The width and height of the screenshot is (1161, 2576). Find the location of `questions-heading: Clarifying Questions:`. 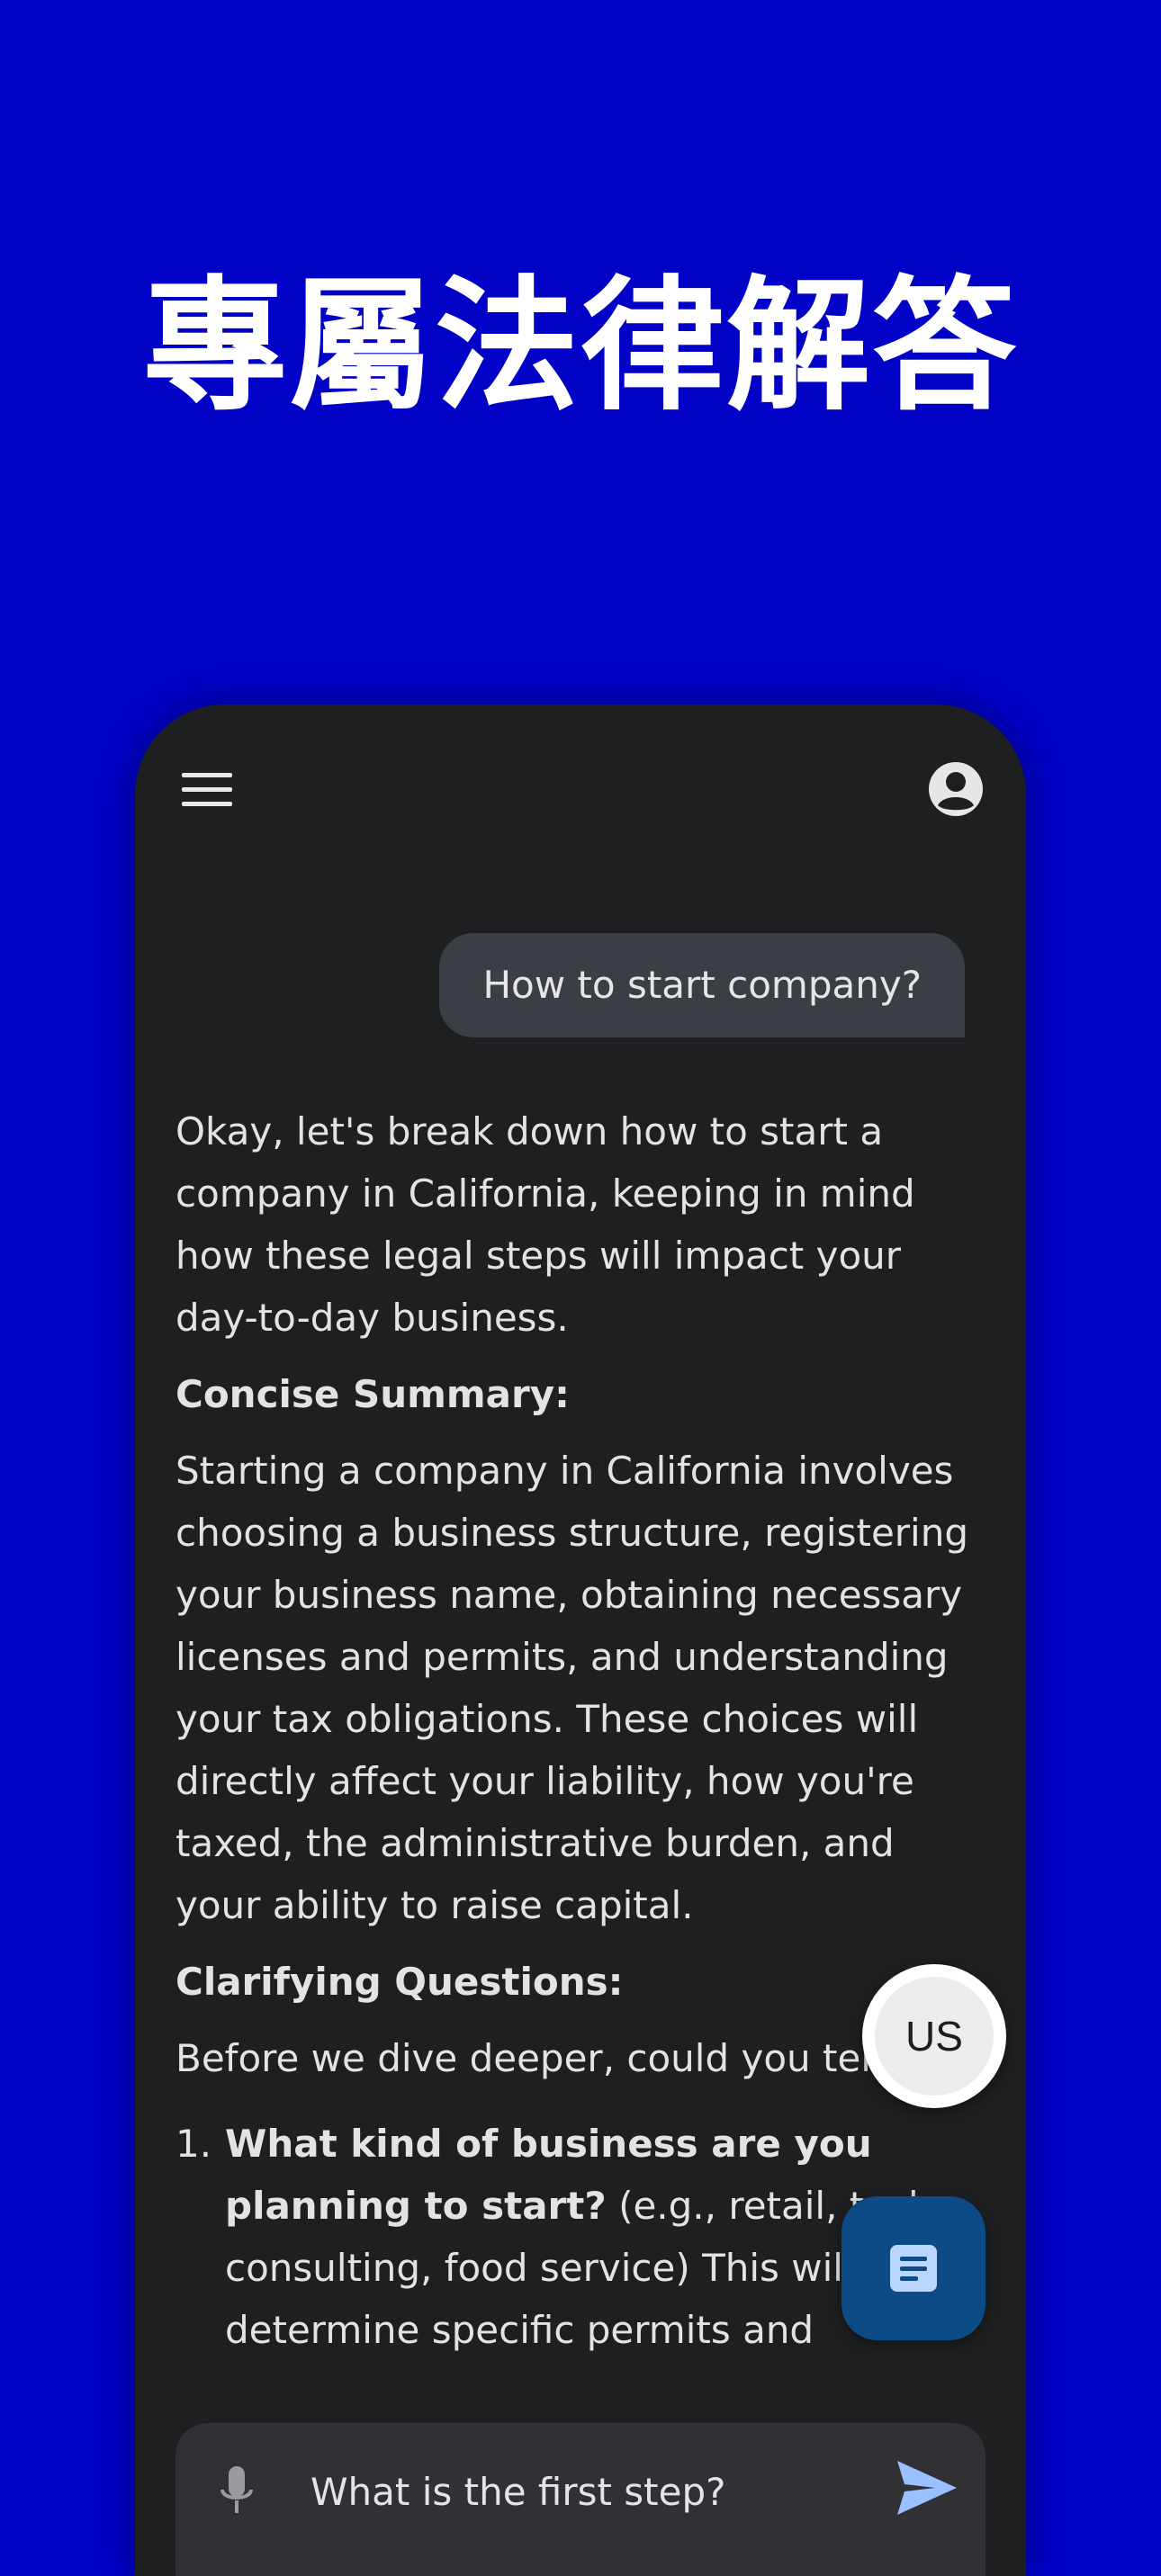

questions-heading: Clarifying Questions: is located at coordinates (400, 1982).